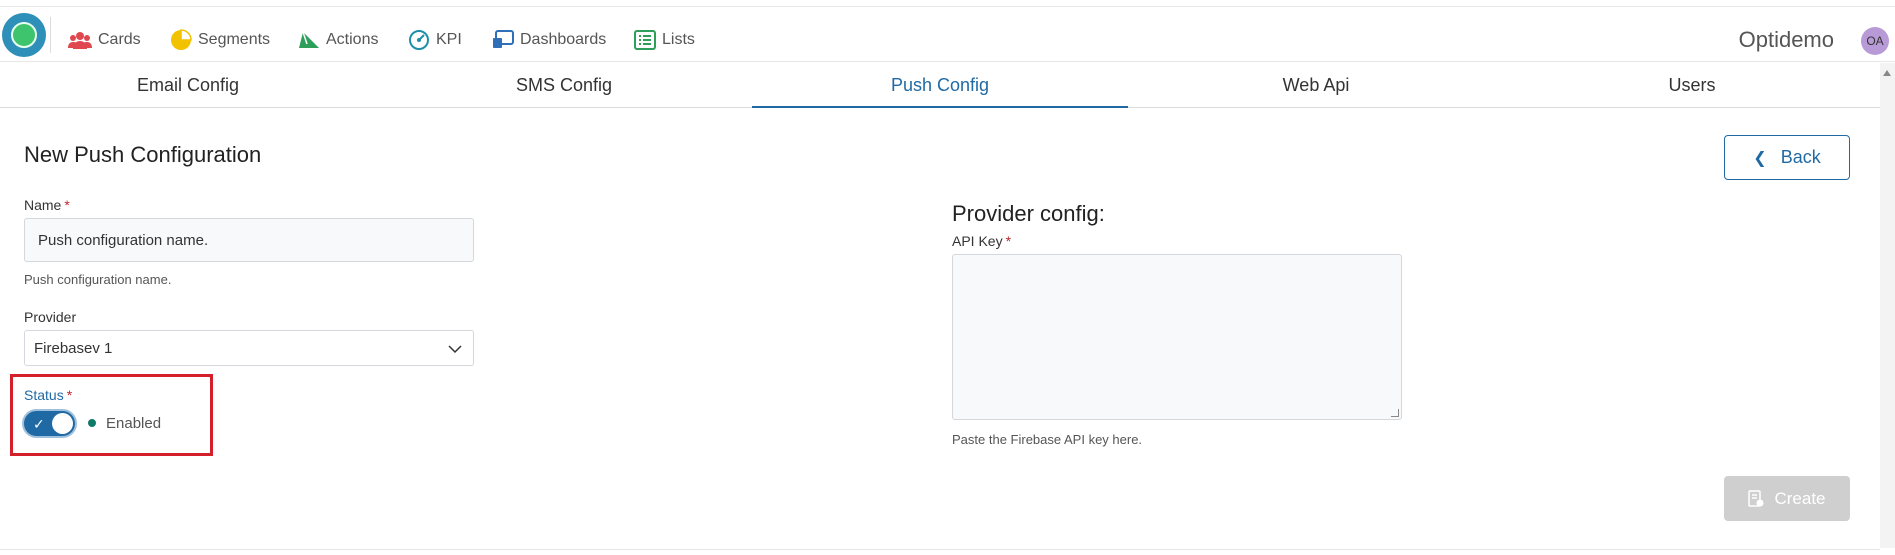 The image size is (1895, 555). What do you see at coordinates (977, 241) in the screenshot?
I see `api-key-label-text: API Key` at bounding box center [977, 241].